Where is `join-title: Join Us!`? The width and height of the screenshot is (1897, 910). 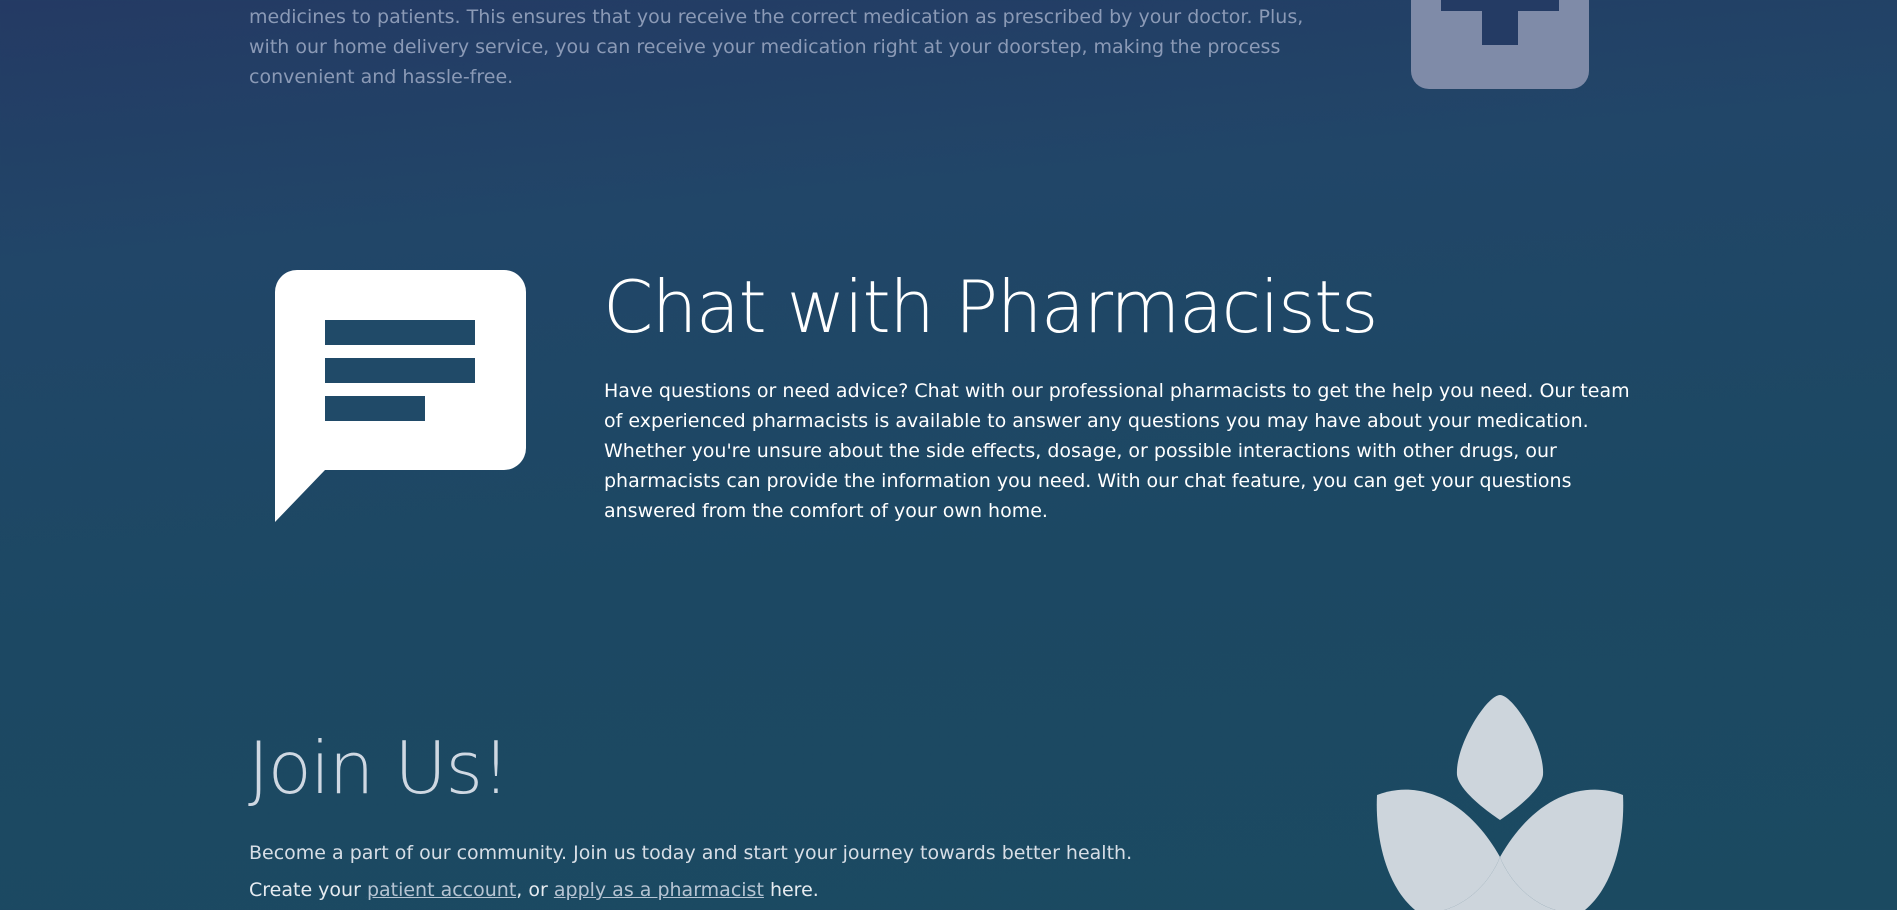
join-title: Join Us! is located at coordinates (379, 768).